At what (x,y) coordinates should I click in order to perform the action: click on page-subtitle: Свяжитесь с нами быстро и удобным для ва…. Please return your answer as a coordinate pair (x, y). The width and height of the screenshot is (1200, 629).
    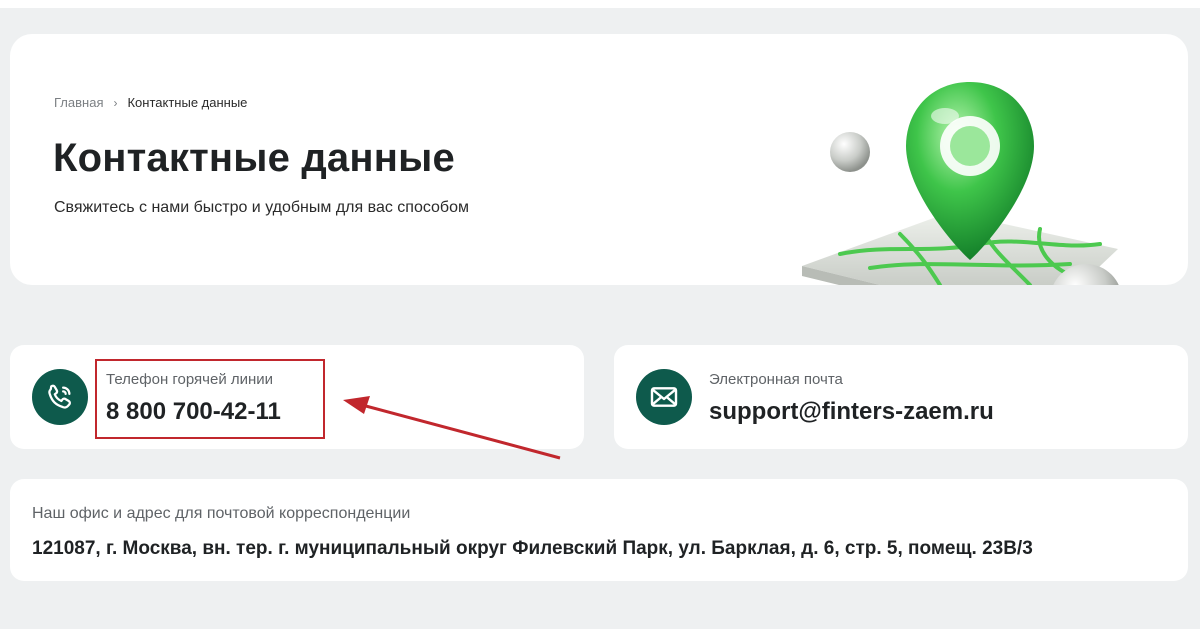
    Looking at the image, I should click on (261, 207).